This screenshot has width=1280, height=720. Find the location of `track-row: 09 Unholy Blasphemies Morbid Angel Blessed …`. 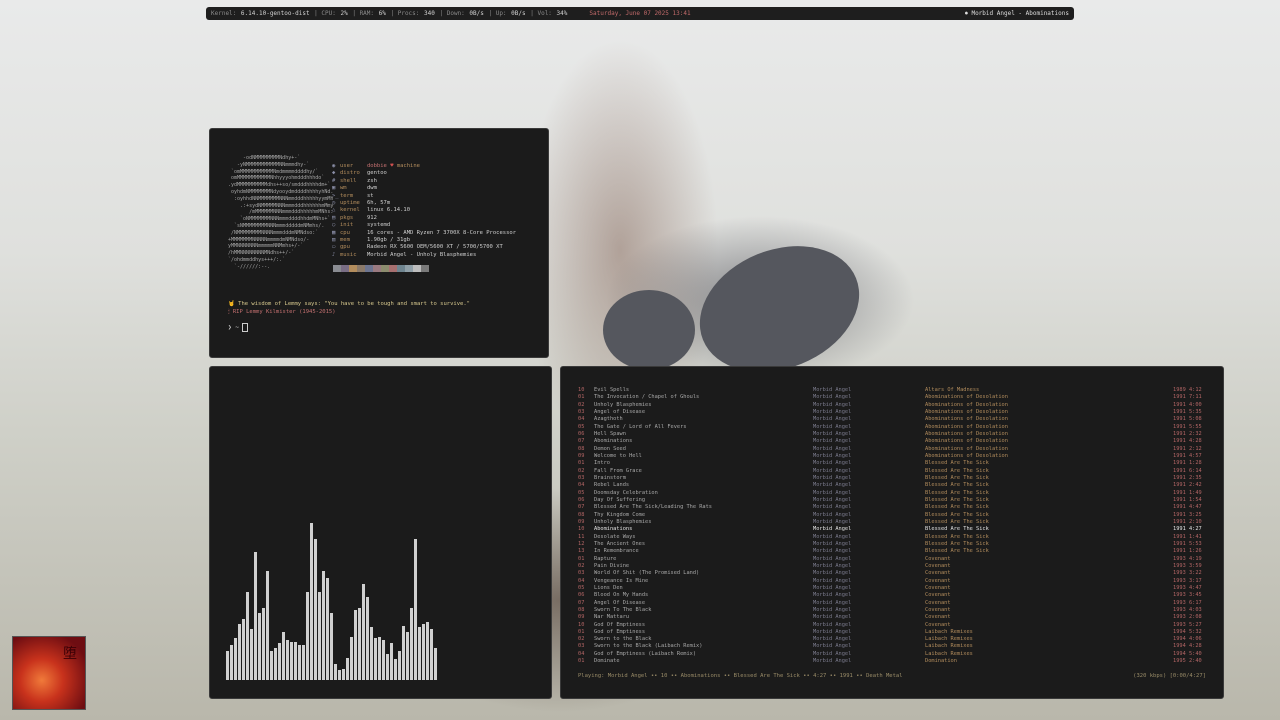

track-row: 09 Unholy Blasphemies Morbid Angel Blessed … is located at coordinates (893, 522).